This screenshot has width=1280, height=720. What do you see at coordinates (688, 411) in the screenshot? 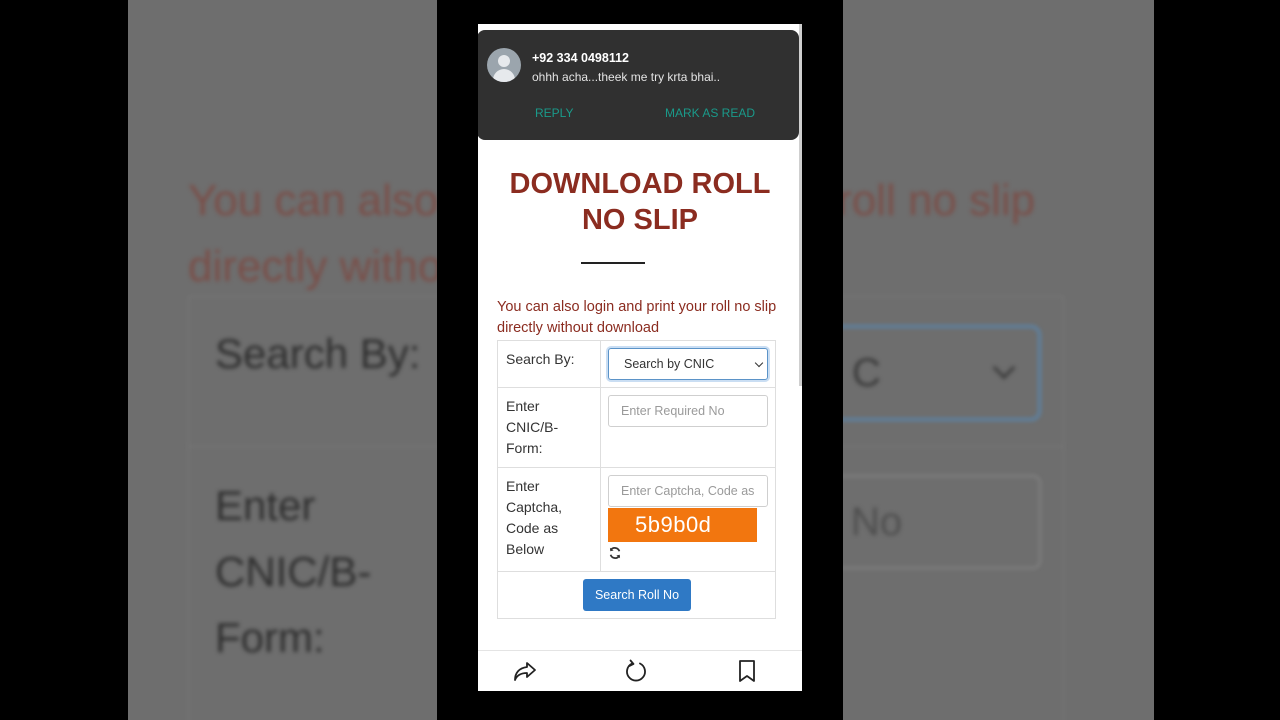
I see `cnic-input: Enter Required No` at bounding box center [688, 411].